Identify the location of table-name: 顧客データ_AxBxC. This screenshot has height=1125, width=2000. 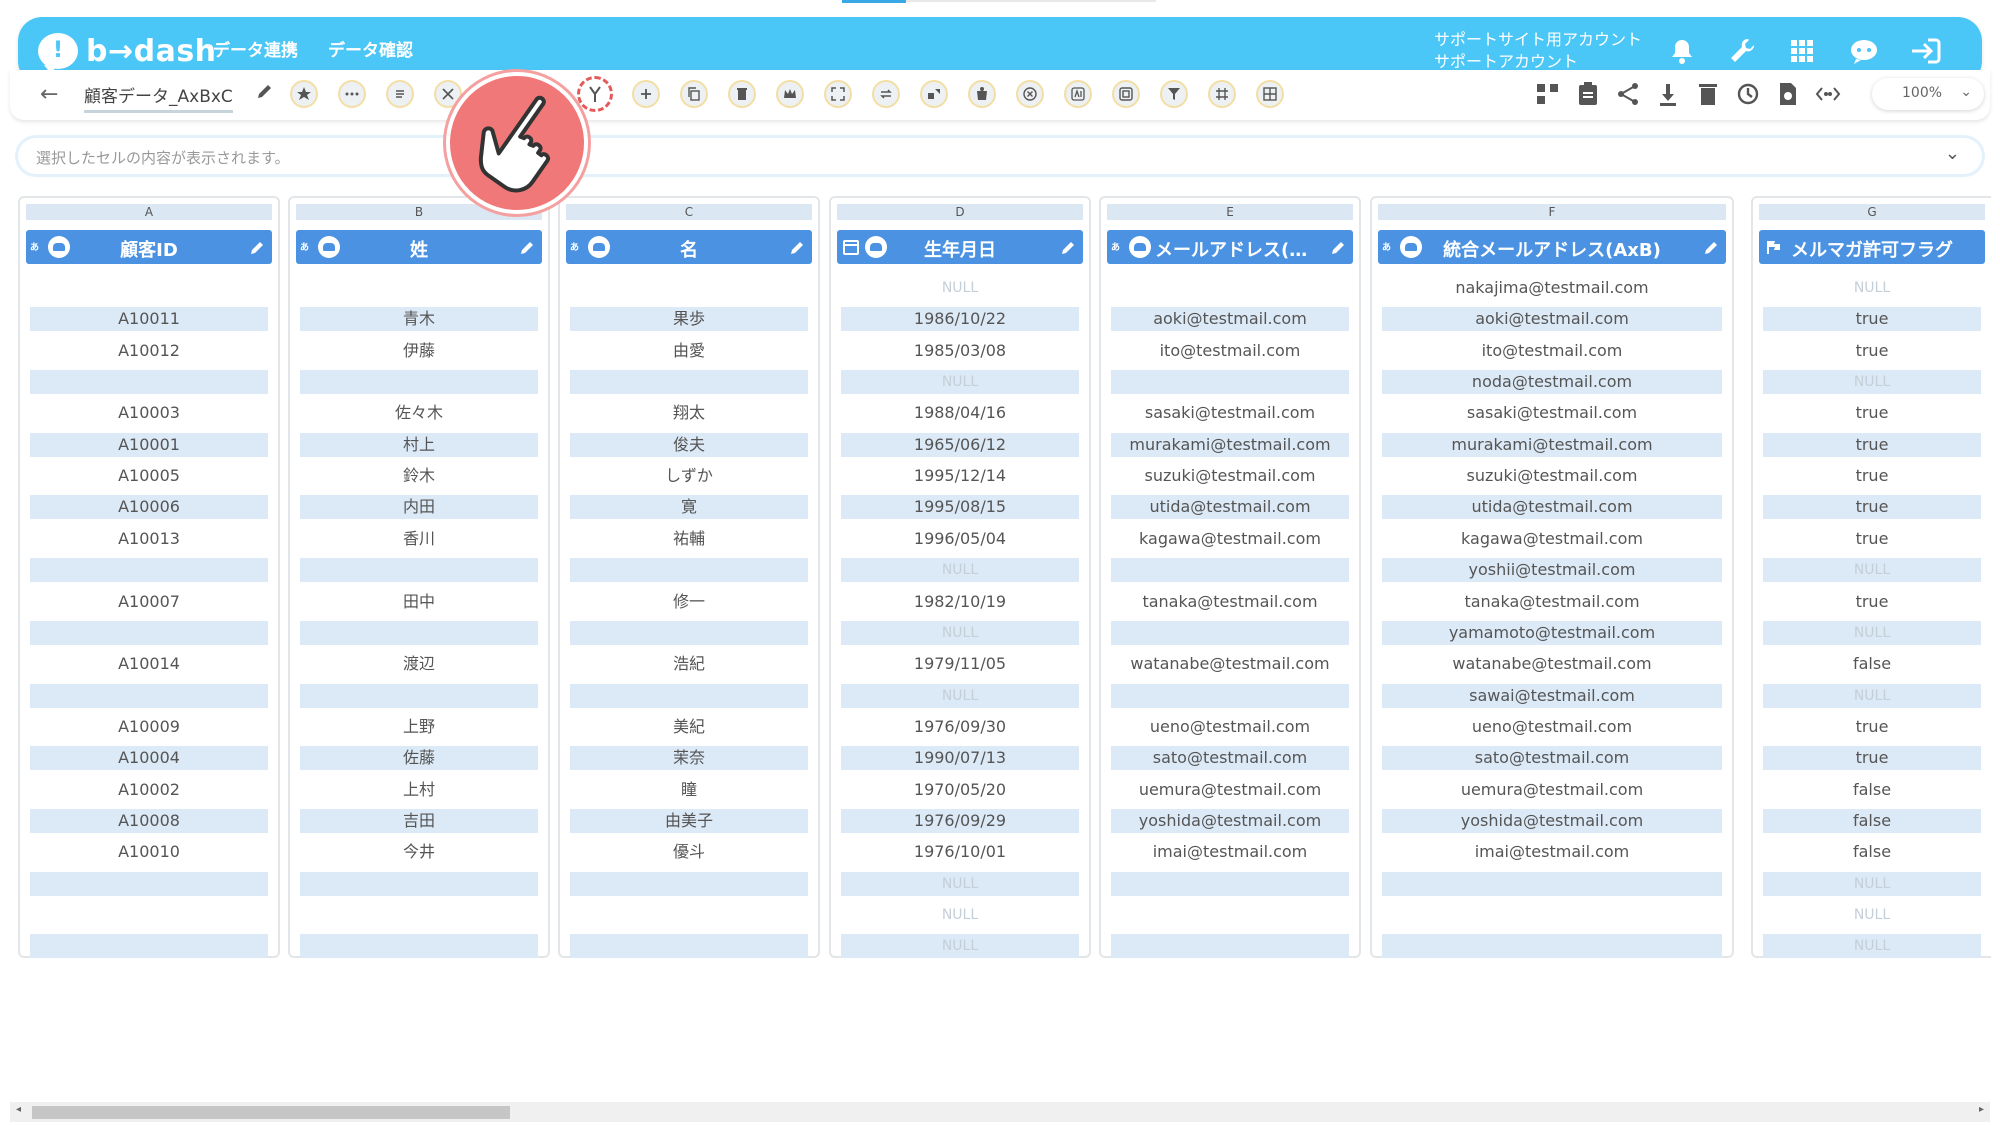
(158, 97).